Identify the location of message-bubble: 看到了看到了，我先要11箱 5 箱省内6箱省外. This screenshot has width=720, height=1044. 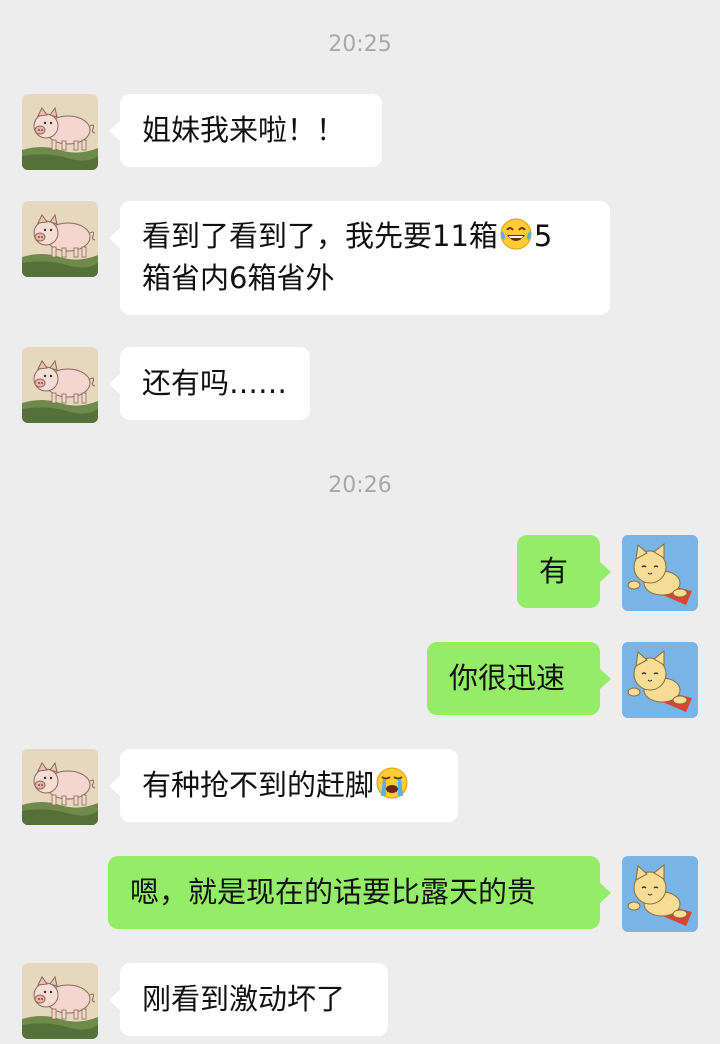
(359, 258).